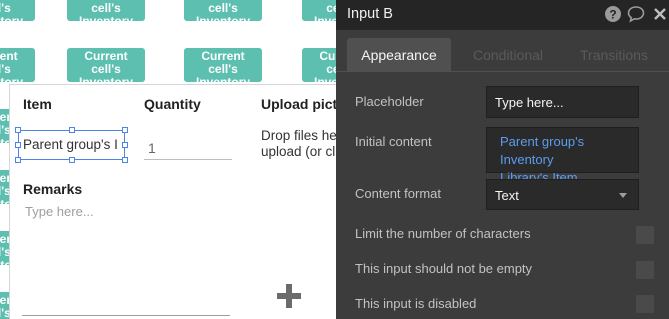  I want to click on content-format-label: Content format, so click(398, 193).